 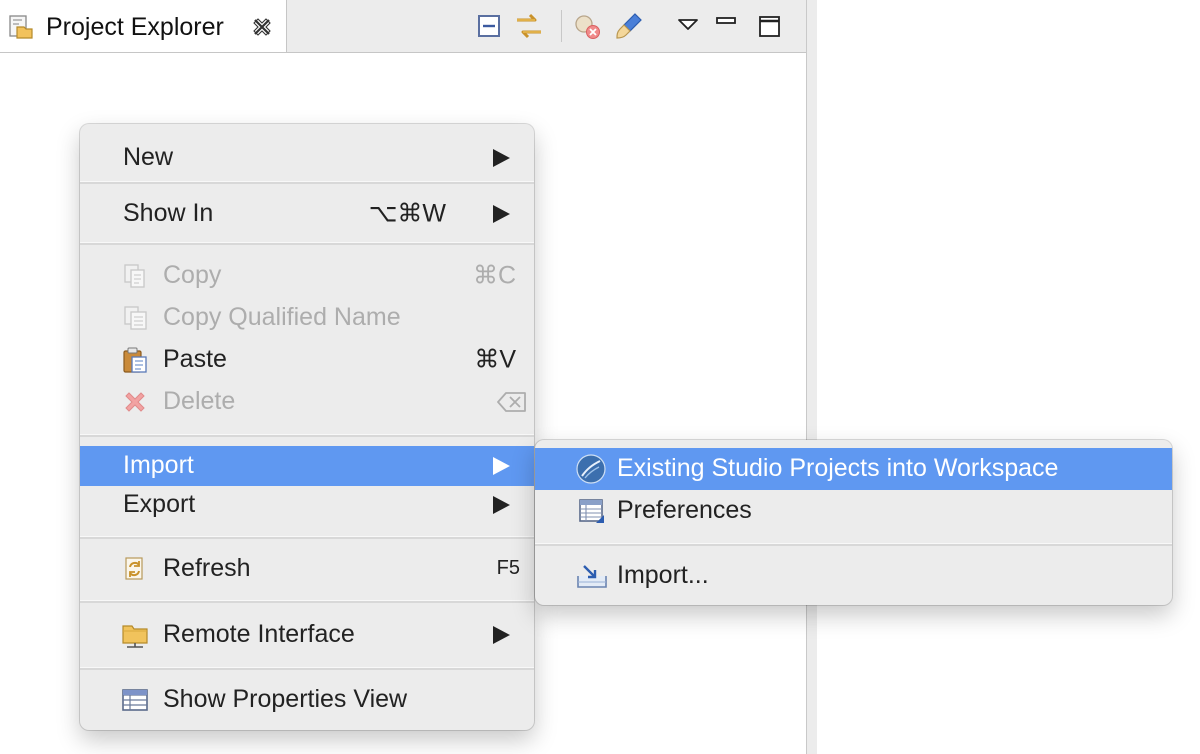 What do you see at coordinates (407, 213) in the screenshot?
I see `shortcut-label: ⌥⌘W` at bounding box center [407, 213].